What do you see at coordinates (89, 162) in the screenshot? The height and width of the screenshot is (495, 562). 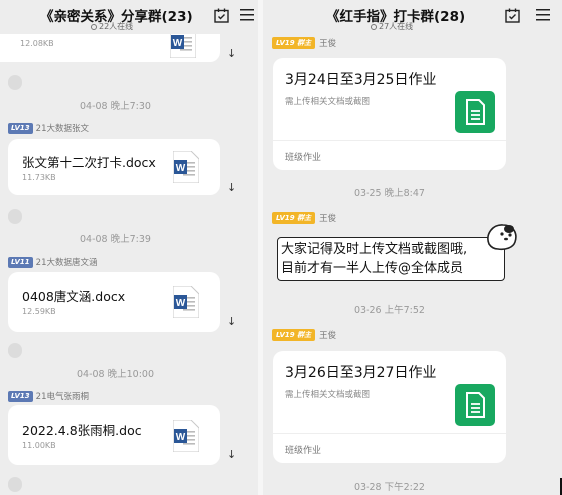 I see `file-name: 张文第十二次打卡.docx` at bounding box center [89, 162].